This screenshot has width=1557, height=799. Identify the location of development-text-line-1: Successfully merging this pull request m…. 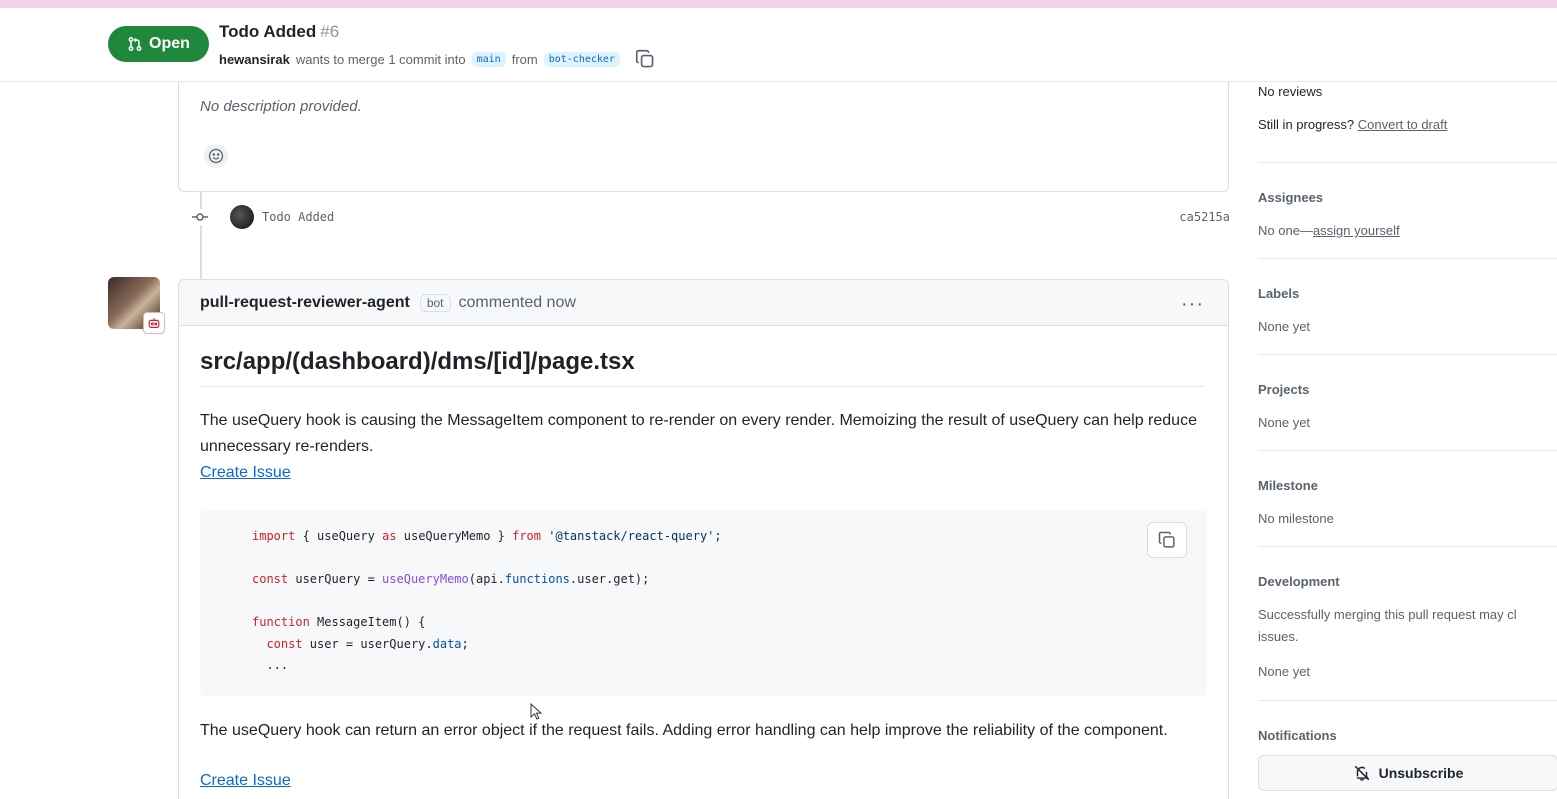
(1387, 614).